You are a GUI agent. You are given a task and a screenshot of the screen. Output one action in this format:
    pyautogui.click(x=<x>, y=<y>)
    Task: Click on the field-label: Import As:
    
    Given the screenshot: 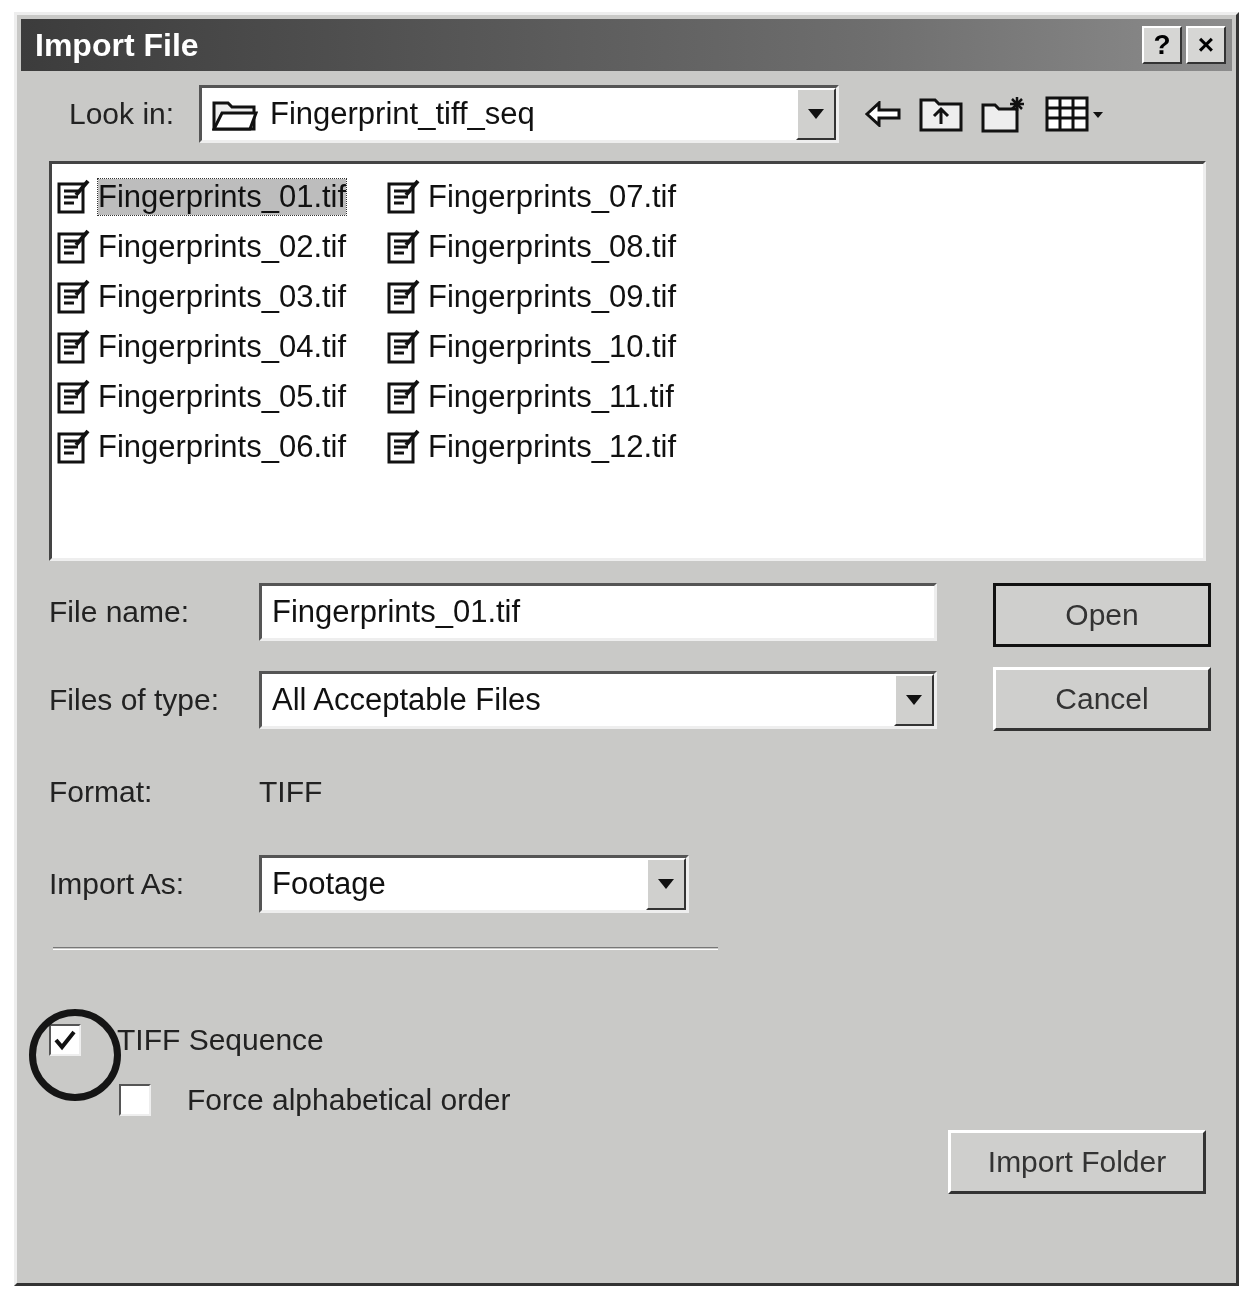 What is the action you would take?
    pyautogui.click(x=117, y=884)
    